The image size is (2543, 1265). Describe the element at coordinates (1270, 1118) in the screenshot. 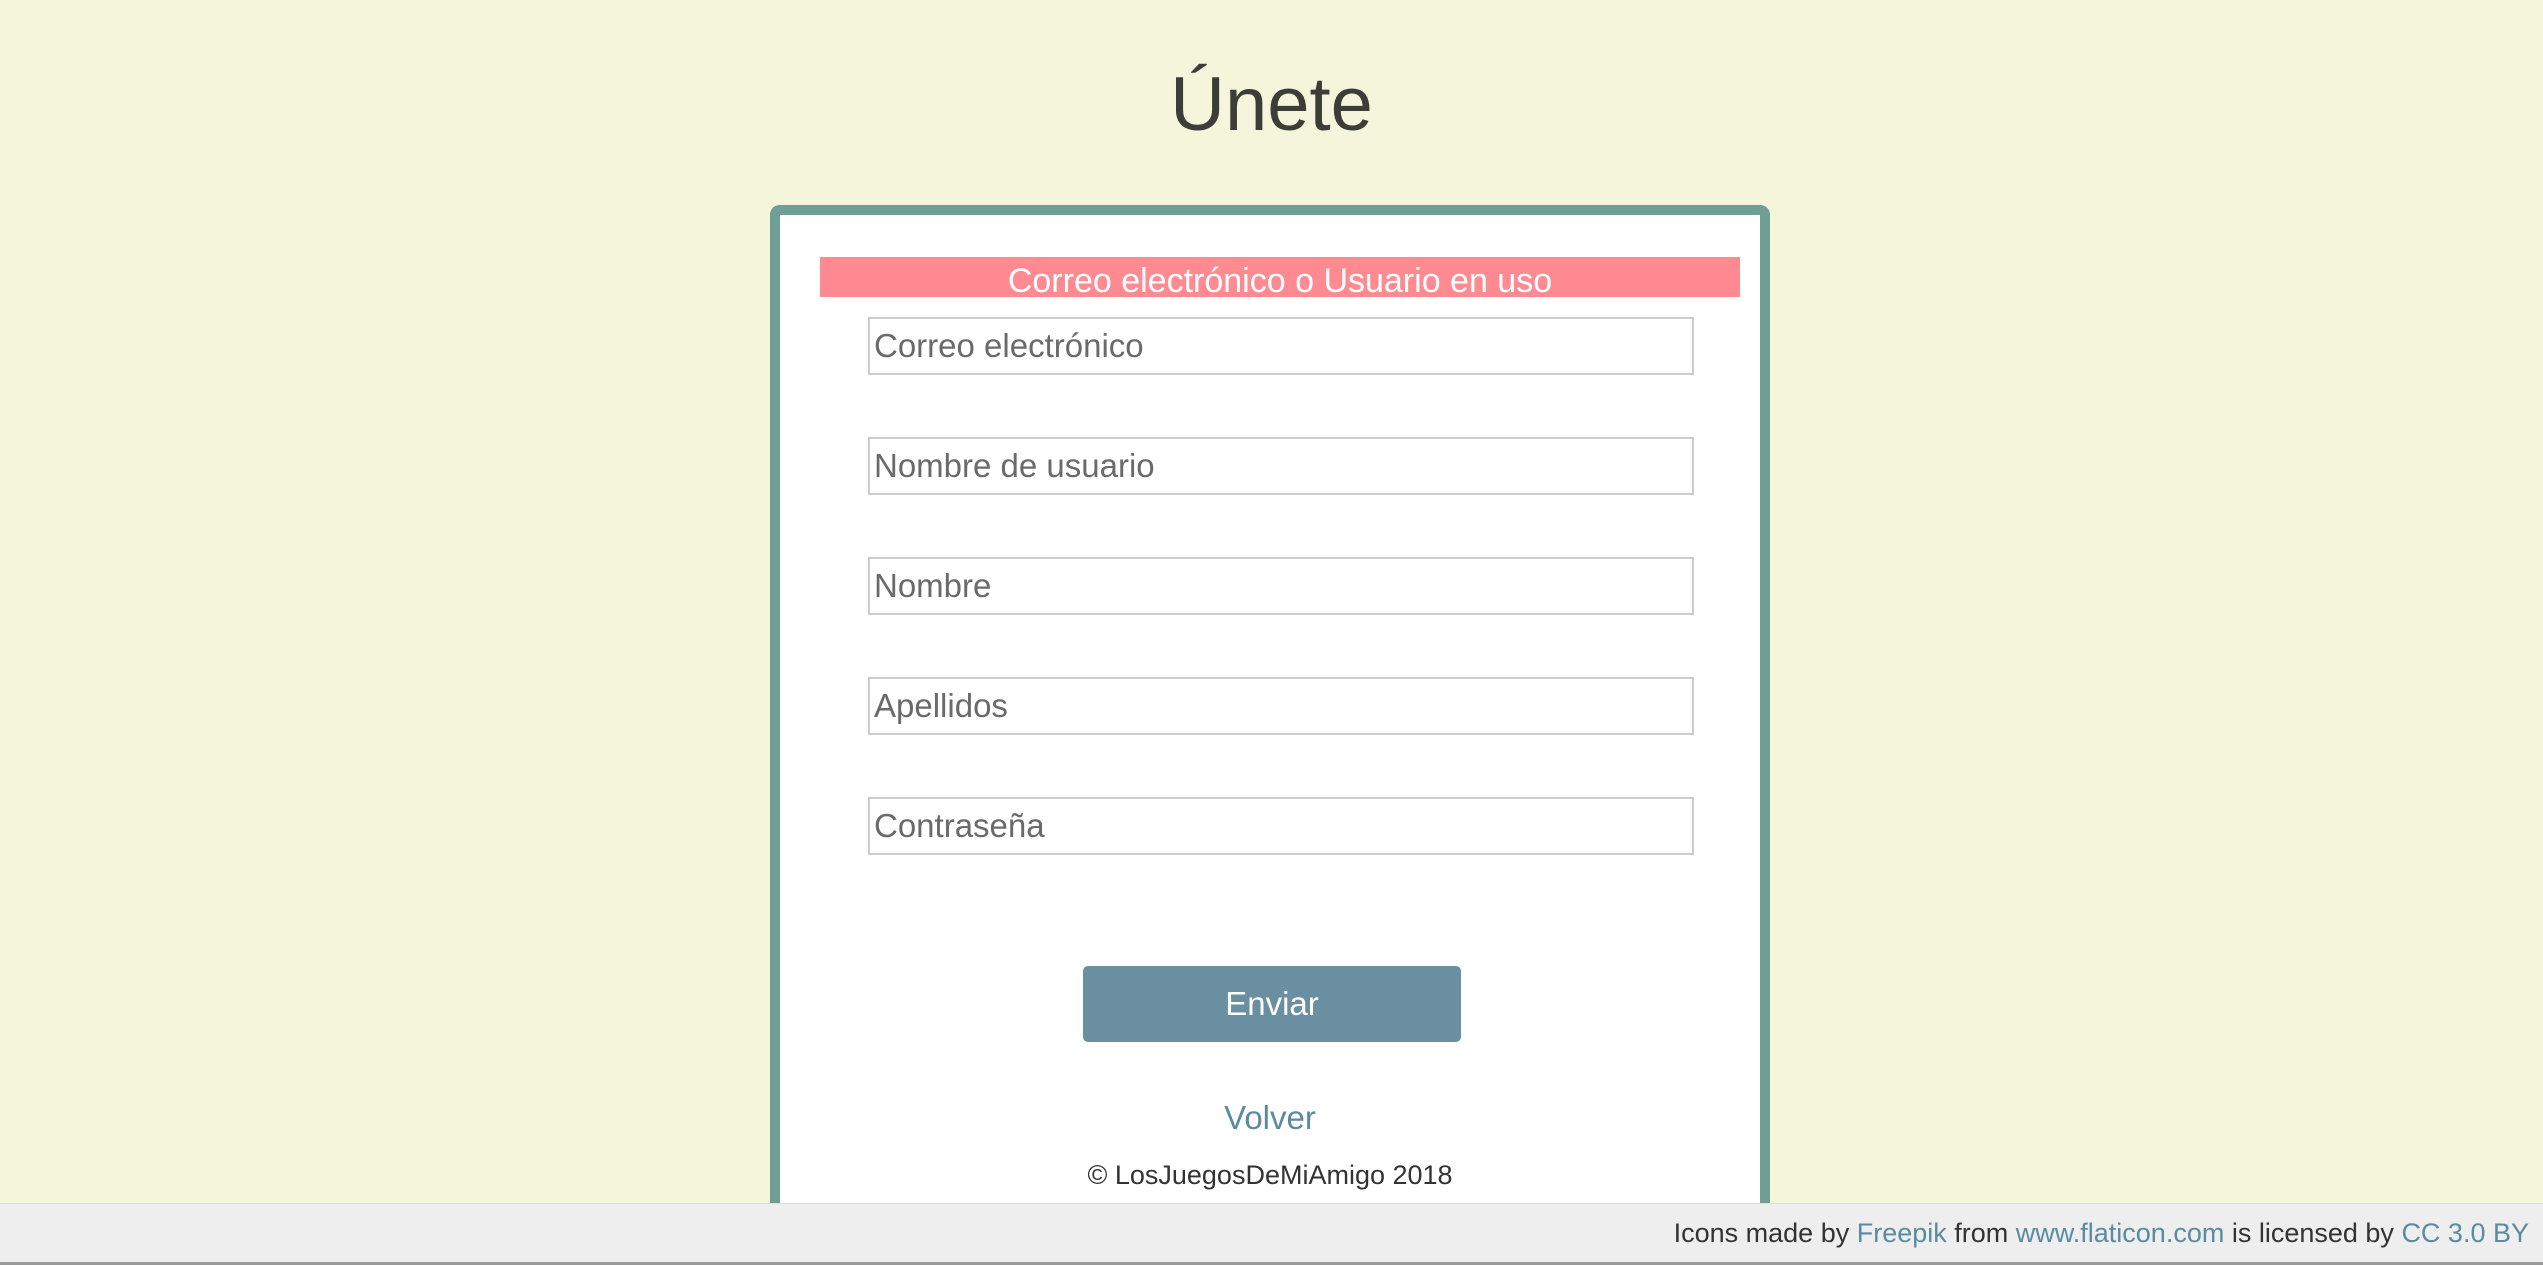

I see `back-link: Volver` at that location.